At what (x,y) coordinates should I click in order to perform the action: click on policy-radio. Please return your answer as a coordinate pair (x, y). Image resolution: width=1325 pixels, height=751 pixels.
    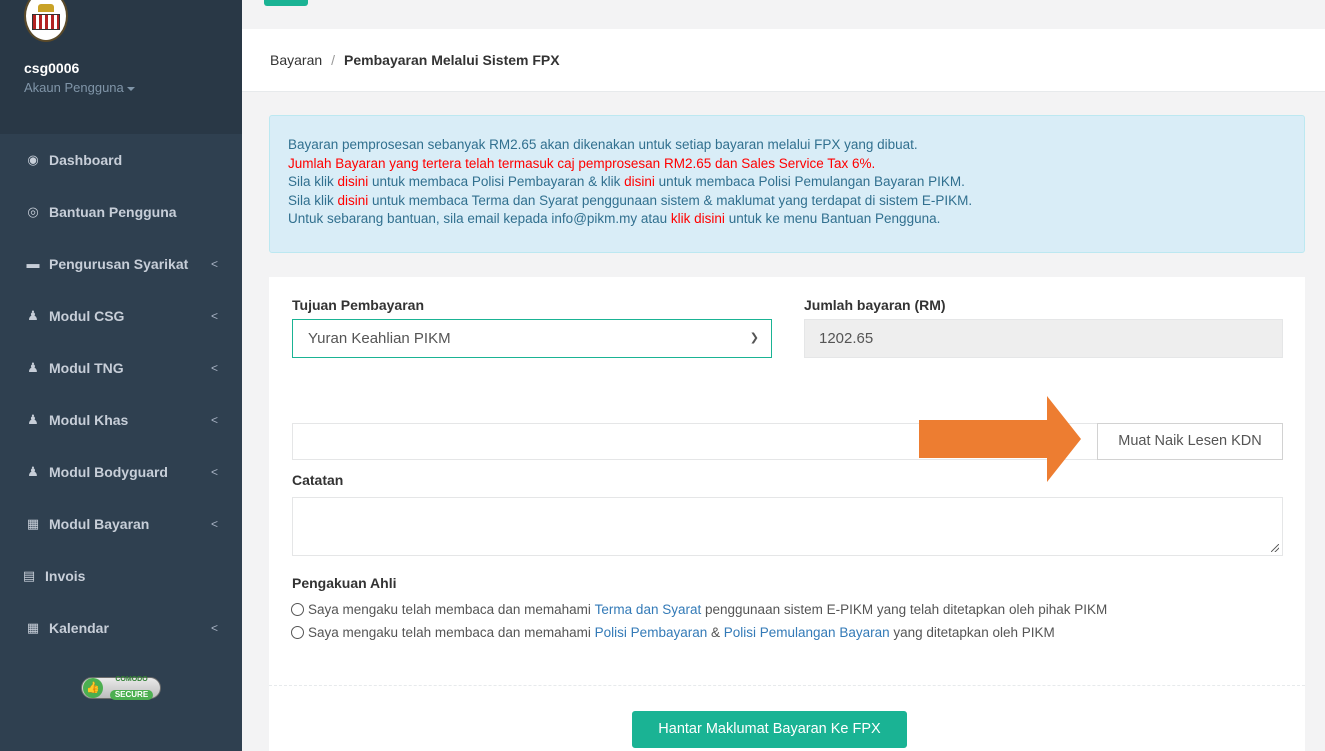
    Looking at the image, I should click on (297, 632).